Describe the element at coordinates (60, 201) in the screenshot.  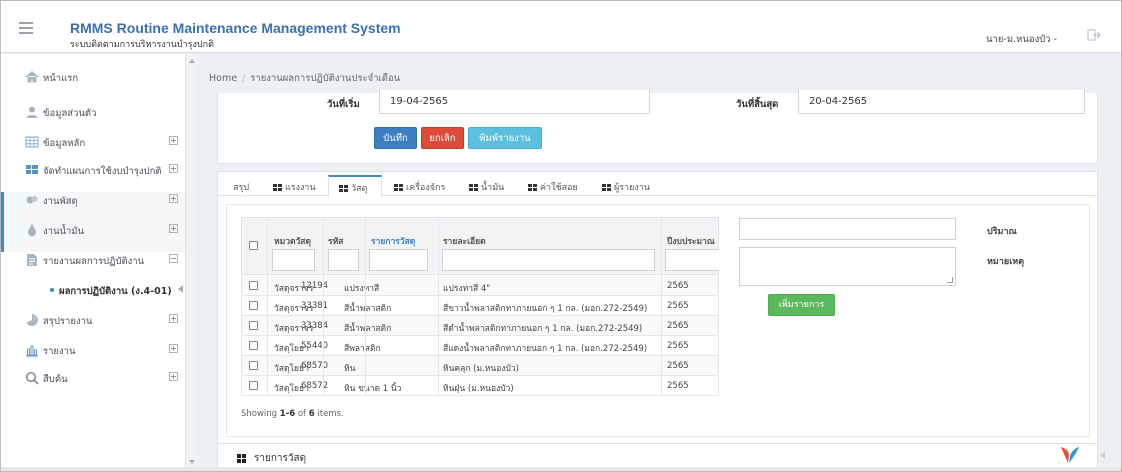
I see `sidebar-item-label: งานพัสดุ` at that location.